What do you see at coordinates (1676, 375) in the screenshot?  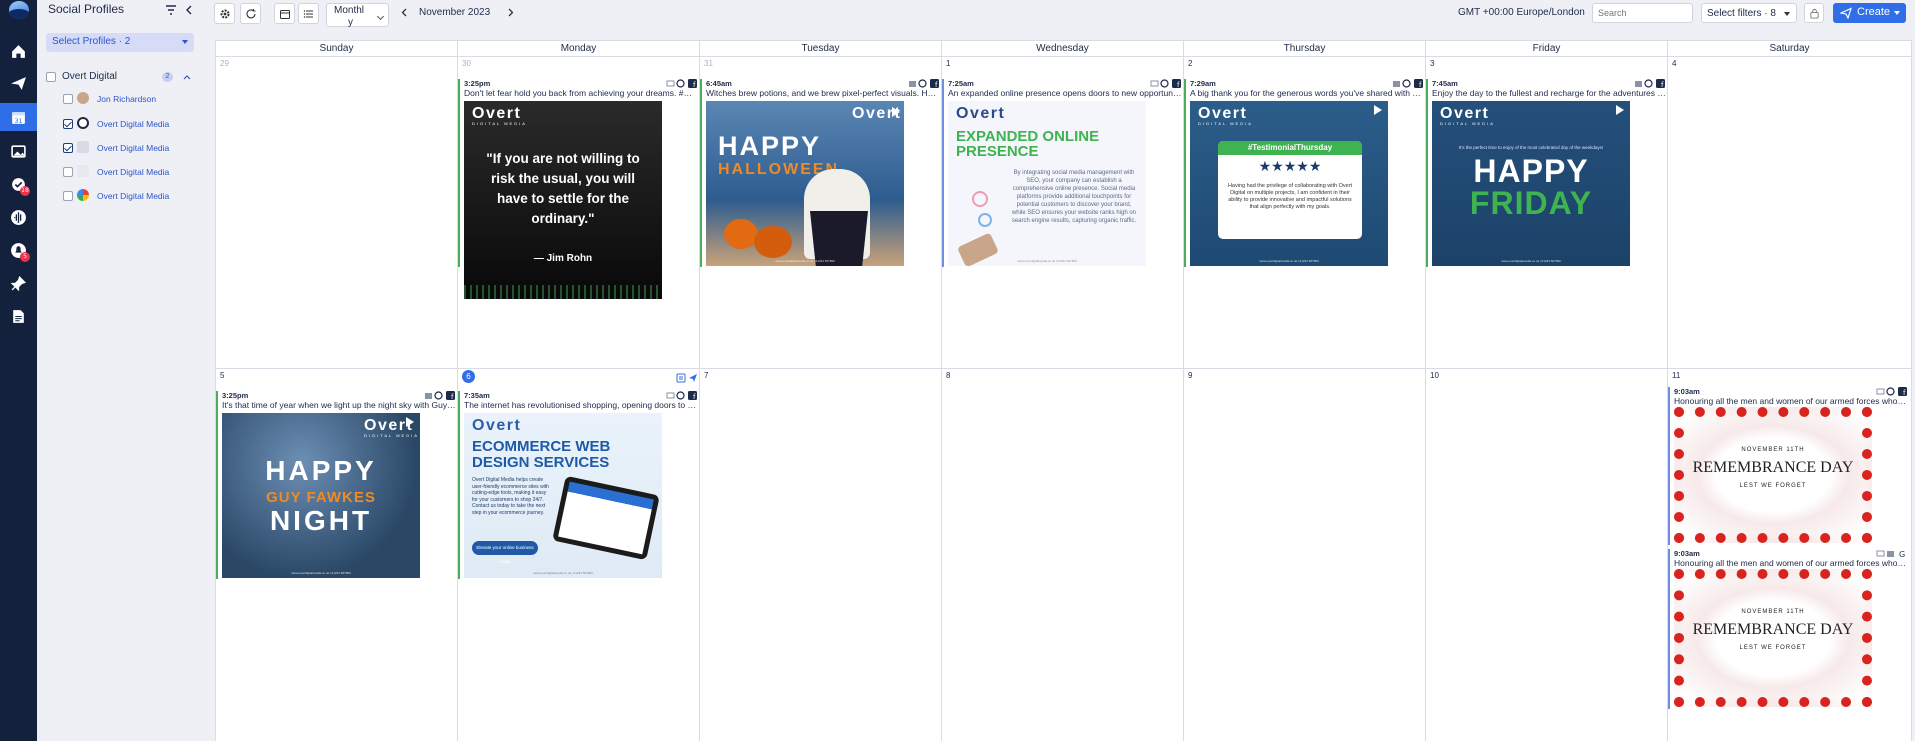 I see `day-number: 11` at bounding box center [1676, 375].